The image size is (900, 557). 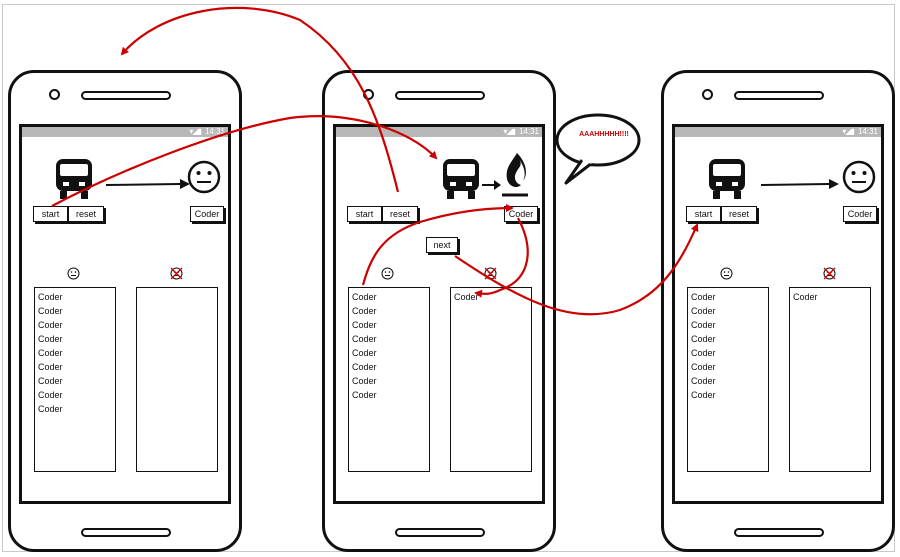 I want to click on speech-bubble-text: AAAHHHHH!!!!, so click(x=604, y=134).